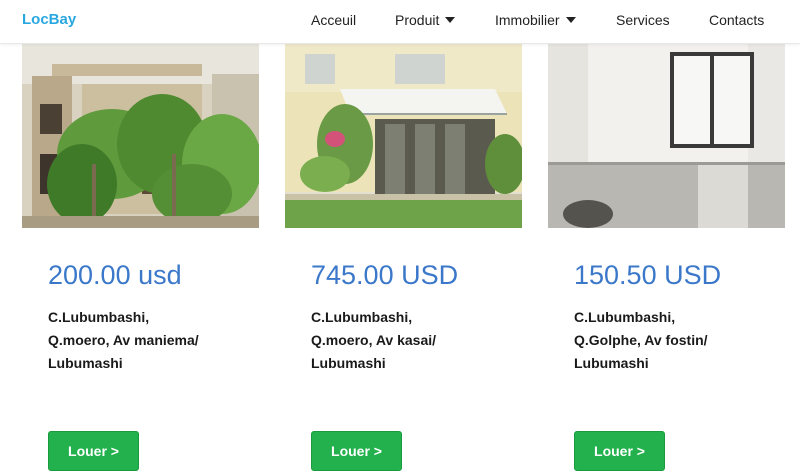  I want to click on nav-item-services: Services, so click(643, 20).